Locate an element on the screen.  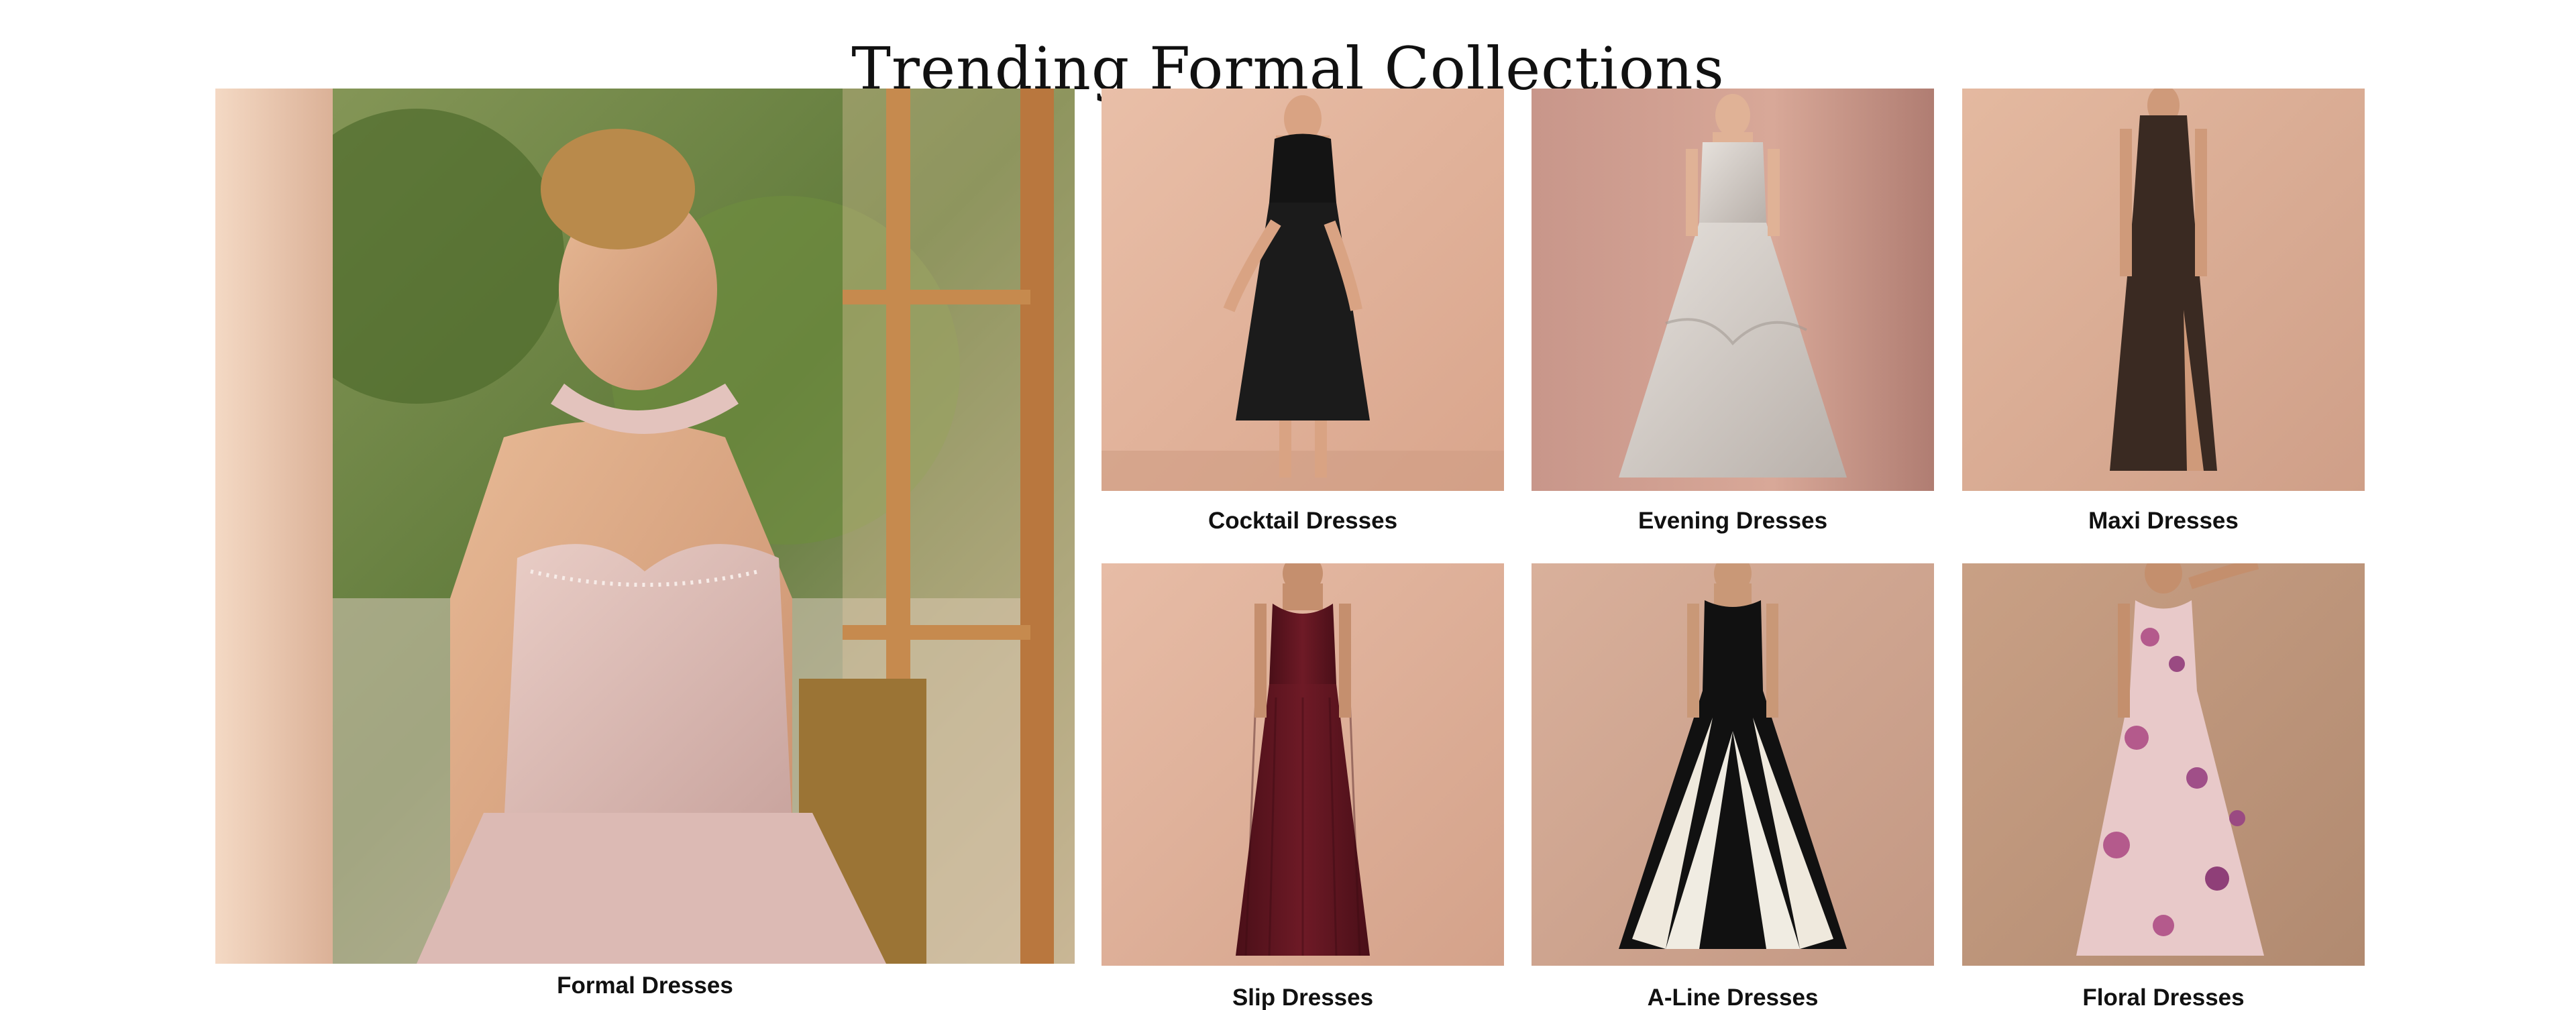
a-line-dresses-label: A-Line Dresses is located at coordinates (1733, 997).